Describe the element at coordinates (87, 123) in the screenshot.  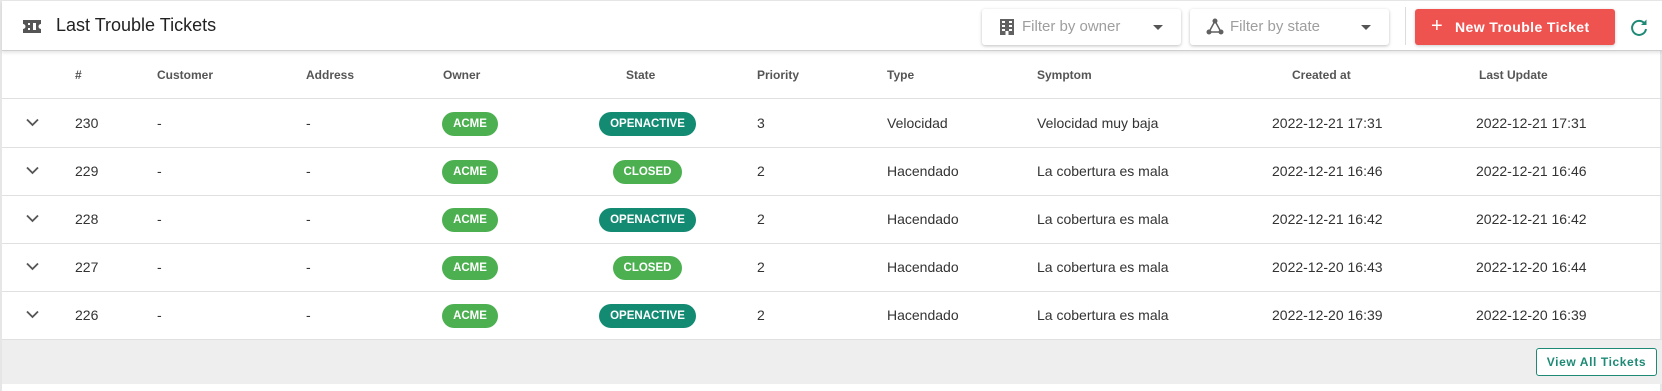
I see `ticket-id: 230` at that location.